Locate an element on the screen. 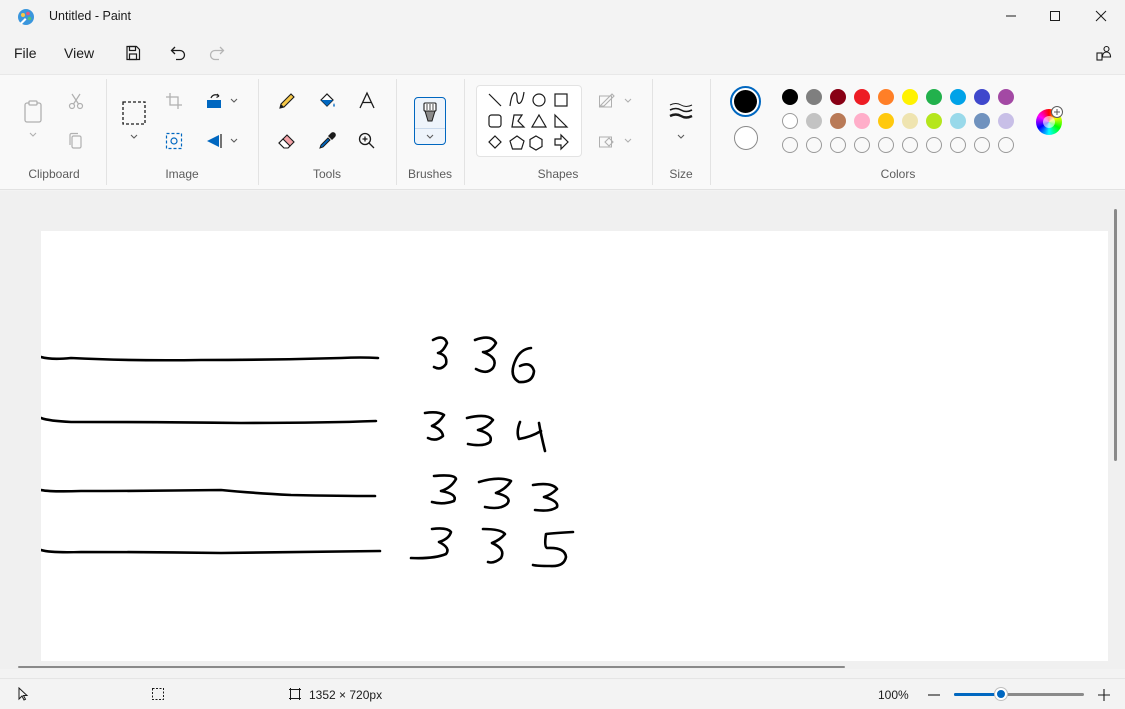 The height and width of the screenshot is (709, 1125). menu-view: View is located at coordinates (79, 53).